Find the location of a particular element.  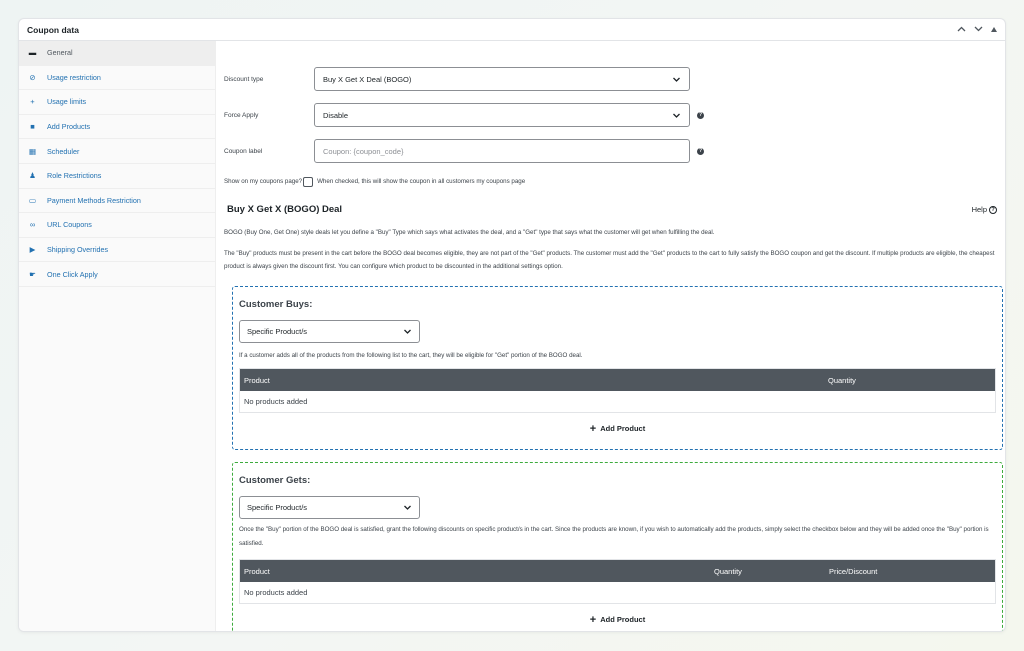

help-link-label: Help is located at coordinates (979, 209).